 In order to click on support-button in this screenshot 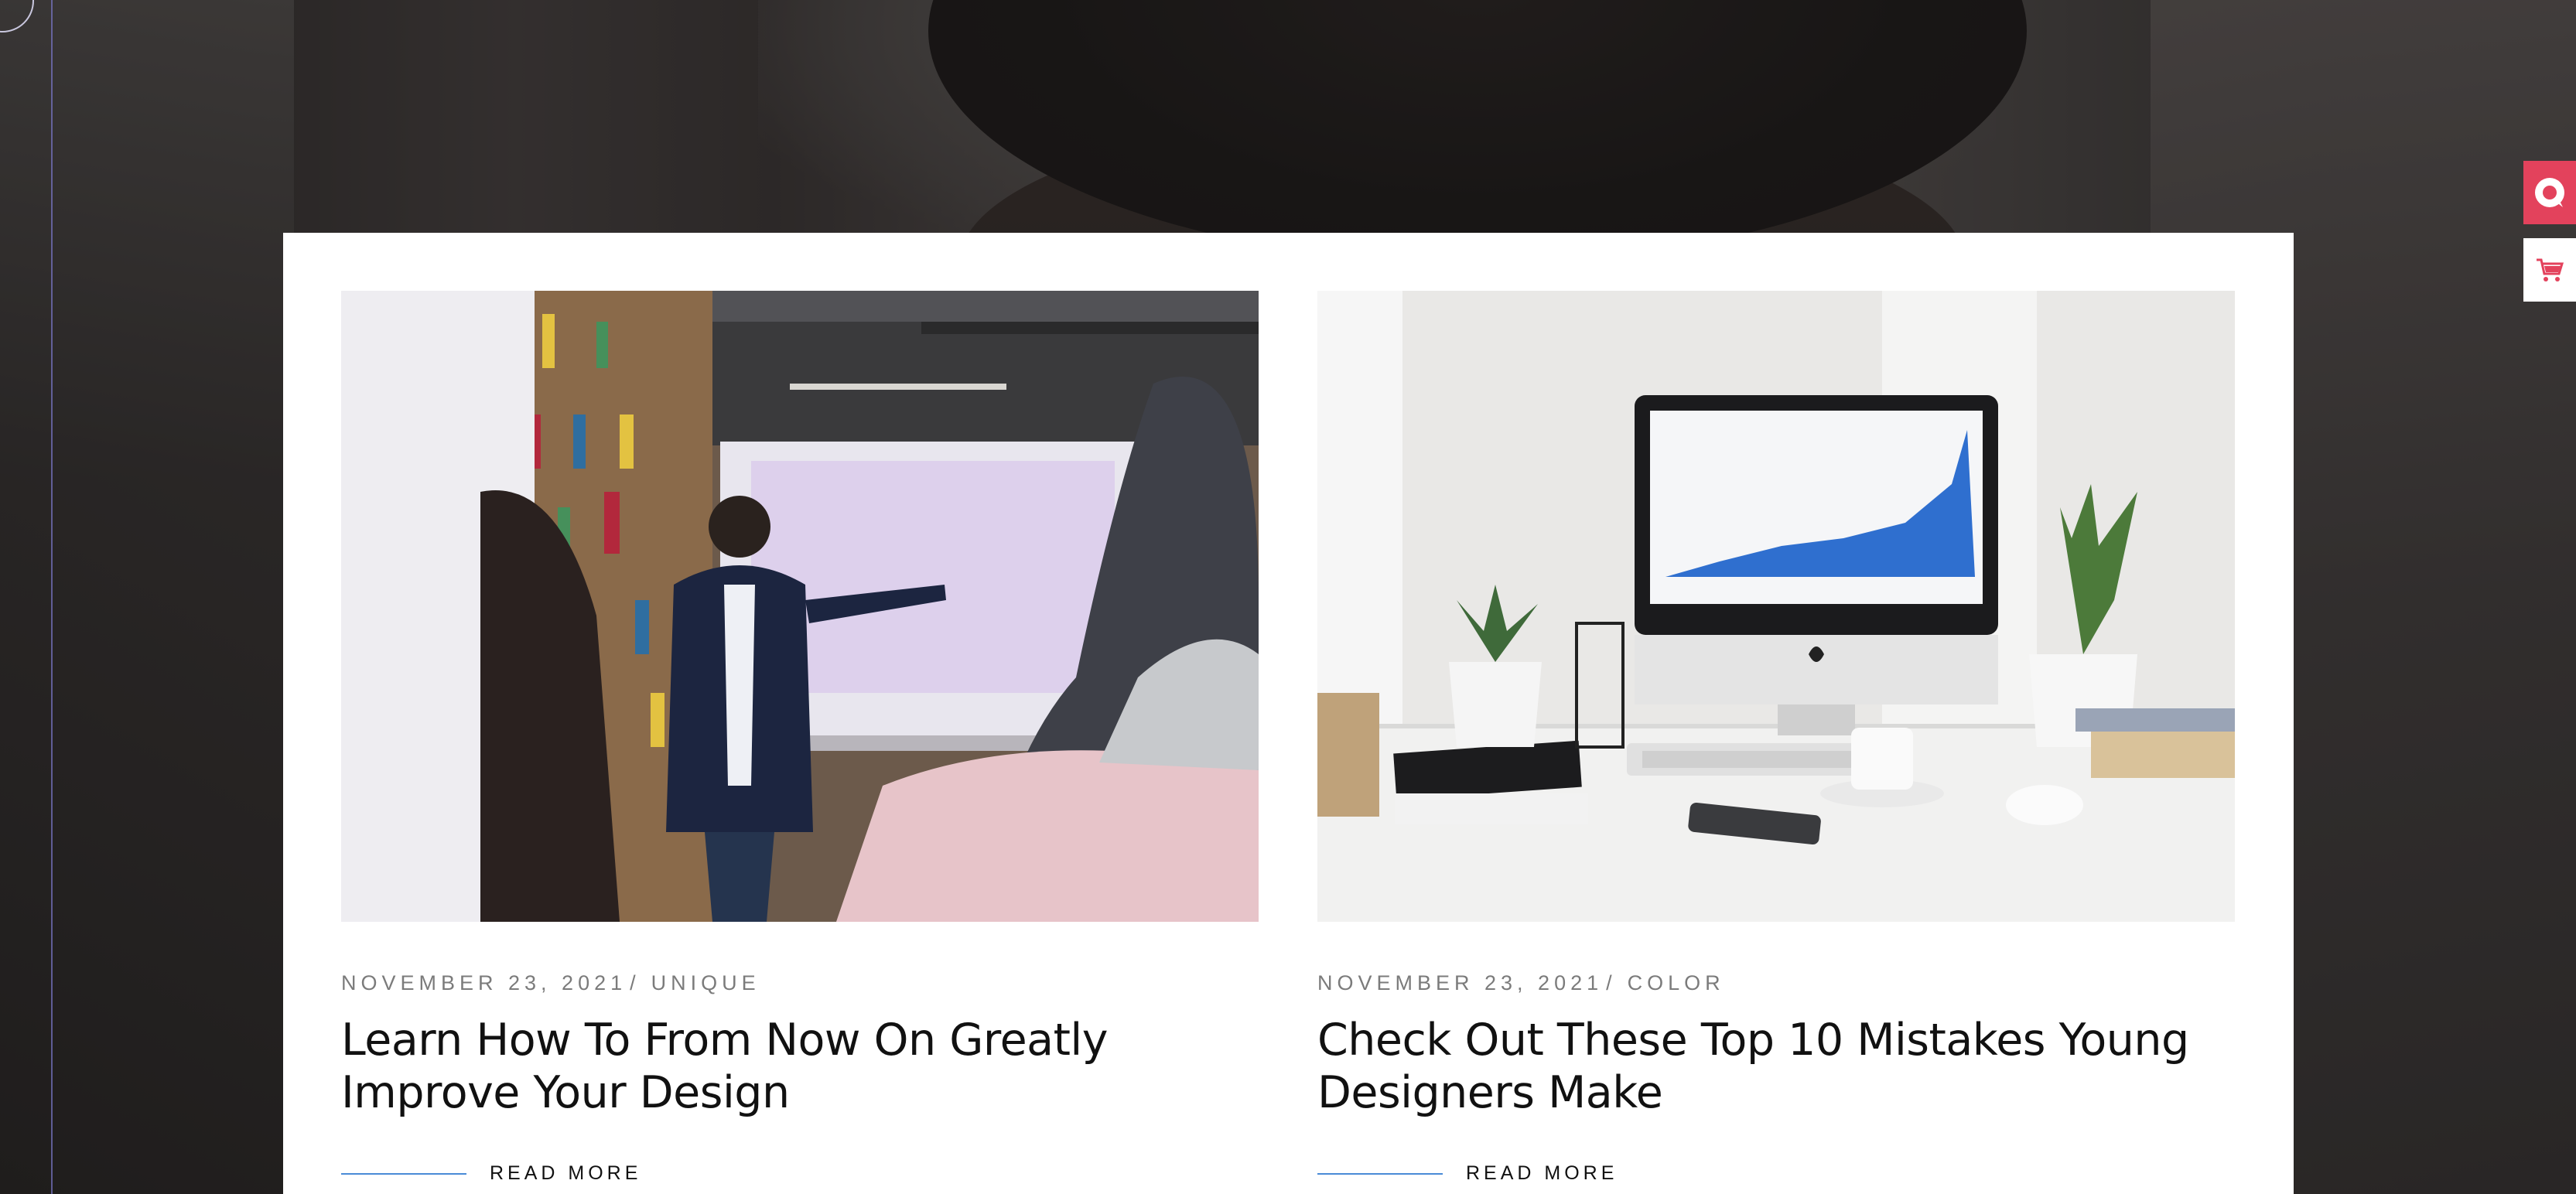, I will do `click(2549, 192)`.